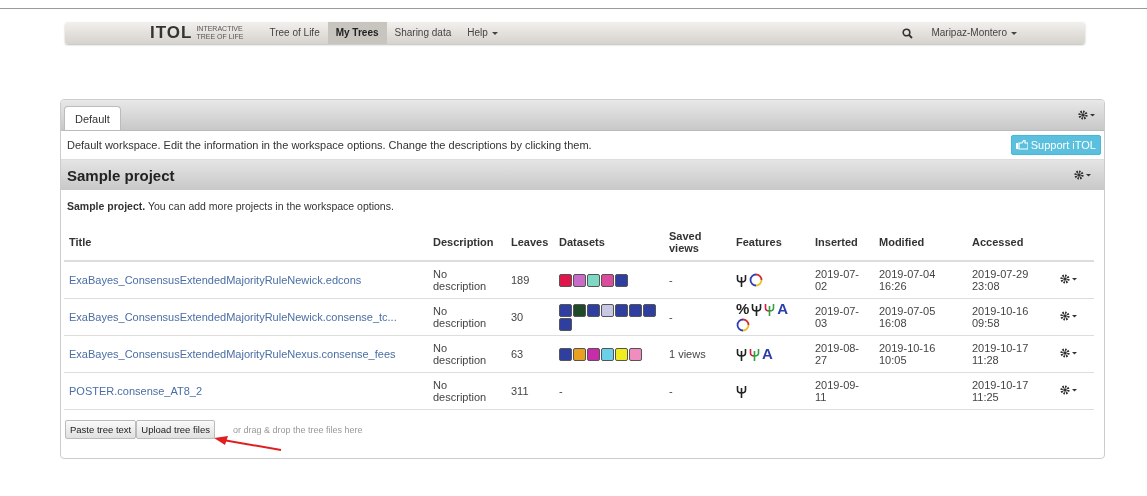 The width and height of the screenshot is (1147, 496). Describe the element at coordinates (685, 242) in the screenshot. I see `column-header: Saved views` at that location.